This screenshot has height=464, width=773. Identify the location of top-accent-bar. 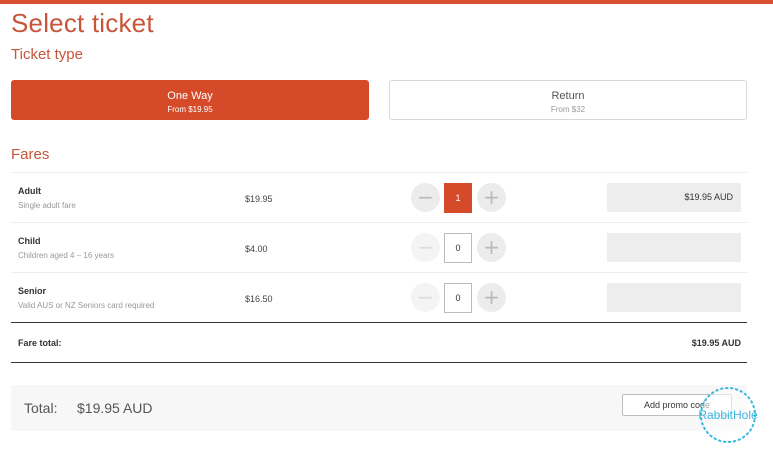
(386, 2).